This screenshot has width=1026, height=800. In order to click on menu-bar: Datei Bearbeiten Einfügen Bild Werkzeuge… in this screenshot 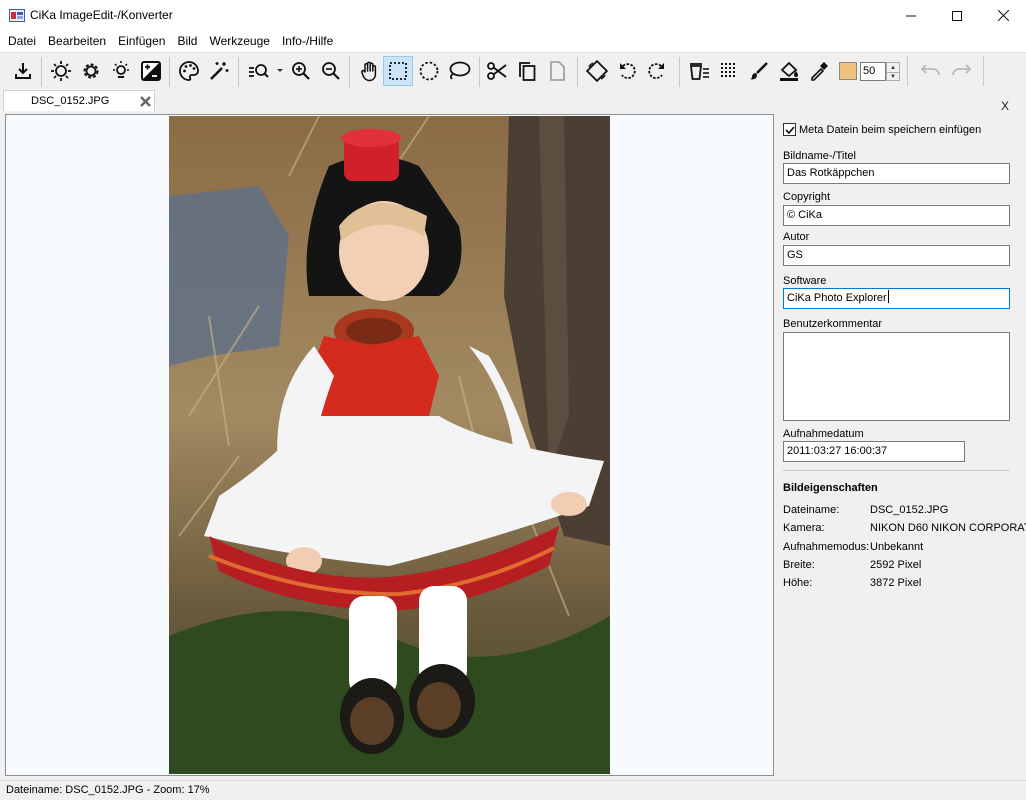, I will do `click(513, 41)`.